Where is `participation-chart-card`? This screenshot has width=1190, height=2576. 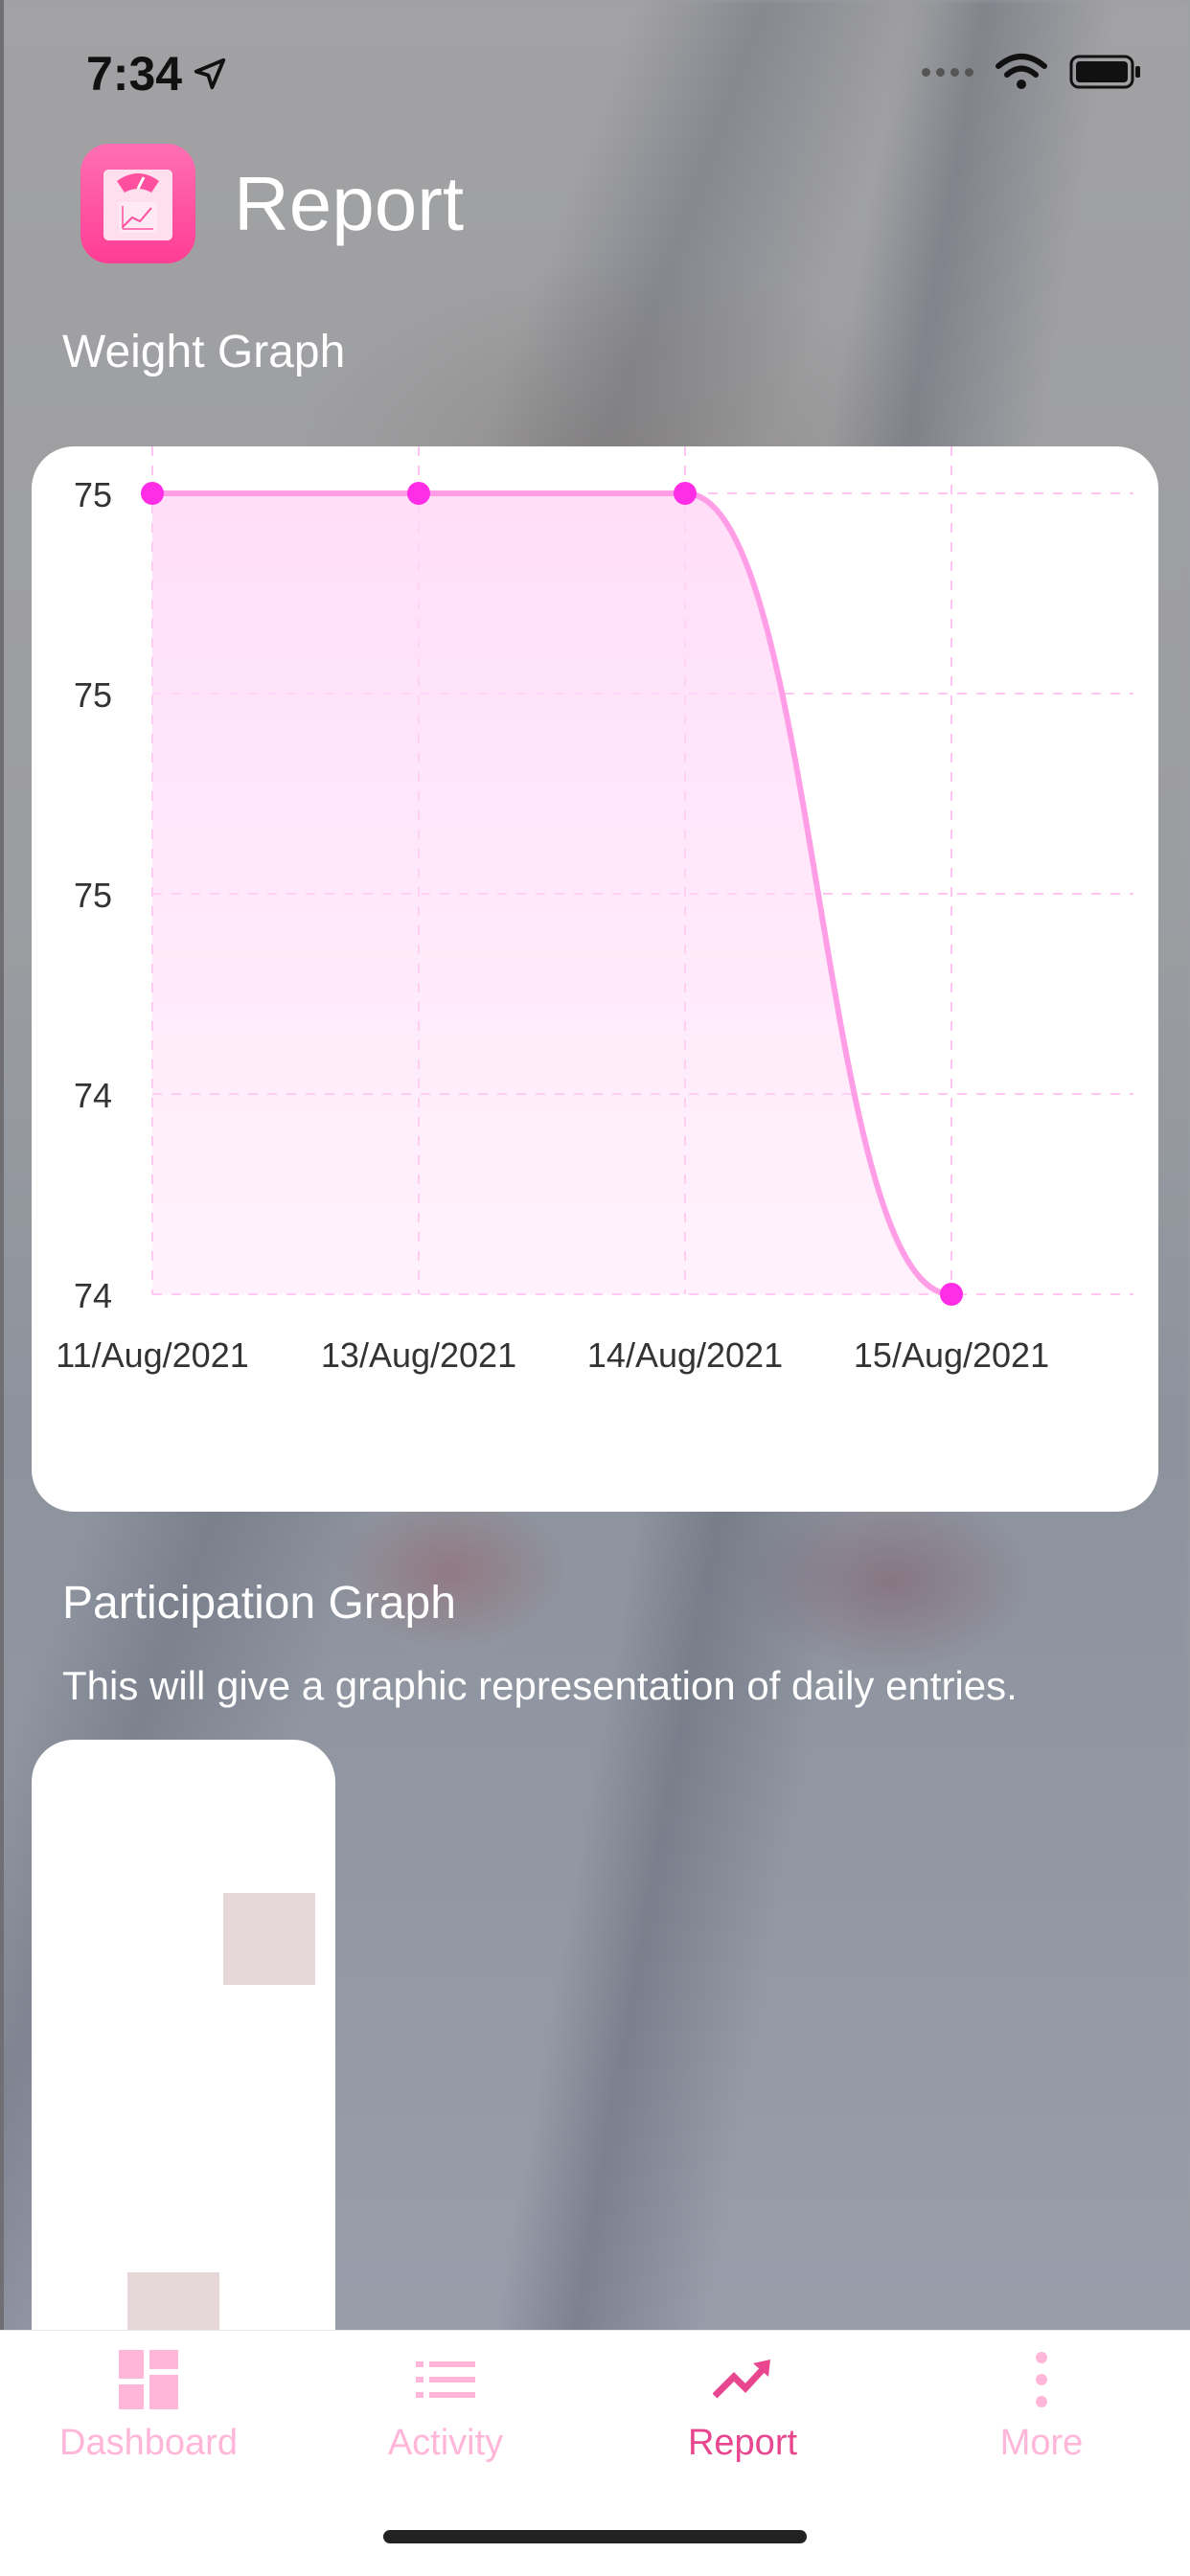 participation-chart-card is located at coordinates (183, 2046).